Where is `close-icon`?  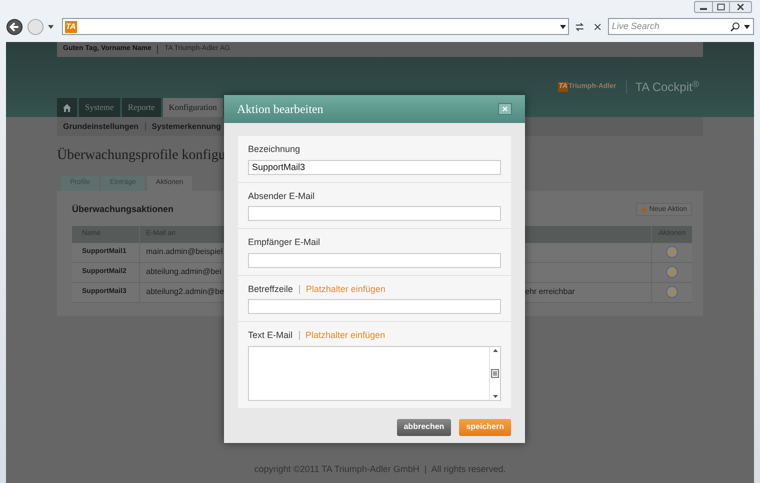 close-icon is located at coordinates (505, 109).